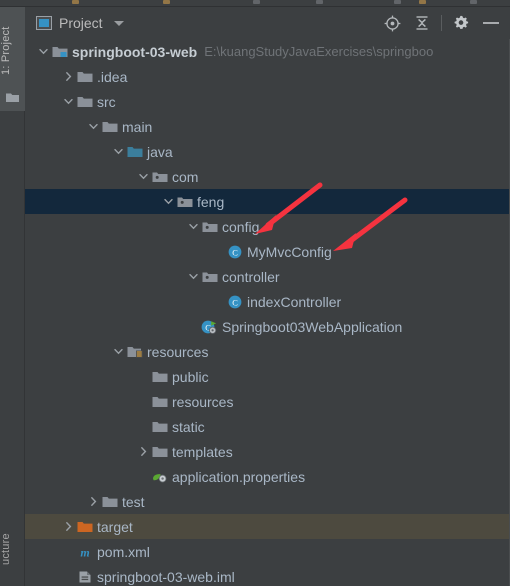 The image size is (510, 586). What do you see at coordinates (392, 23) in the screenshot?
I see `locate-button` at bounding box center [392, 23].